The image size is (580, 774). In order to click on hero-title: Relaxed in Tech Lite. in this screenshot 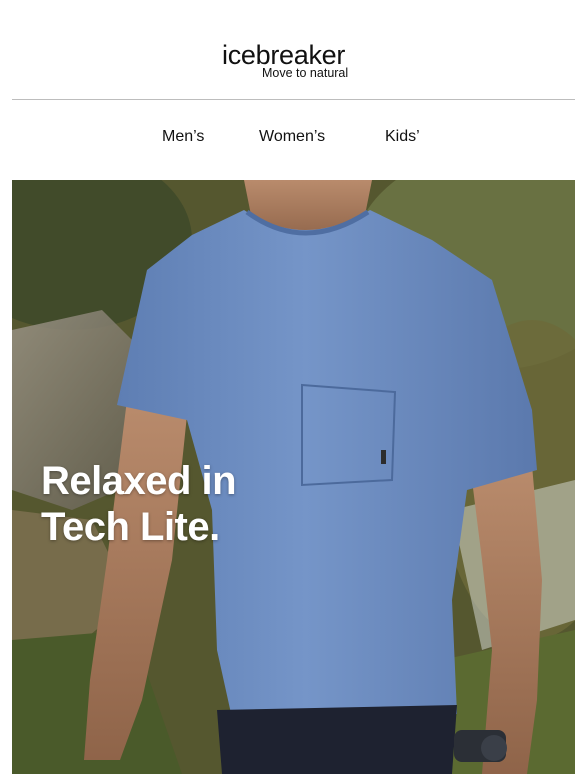, I will do `click(139, 504)`.